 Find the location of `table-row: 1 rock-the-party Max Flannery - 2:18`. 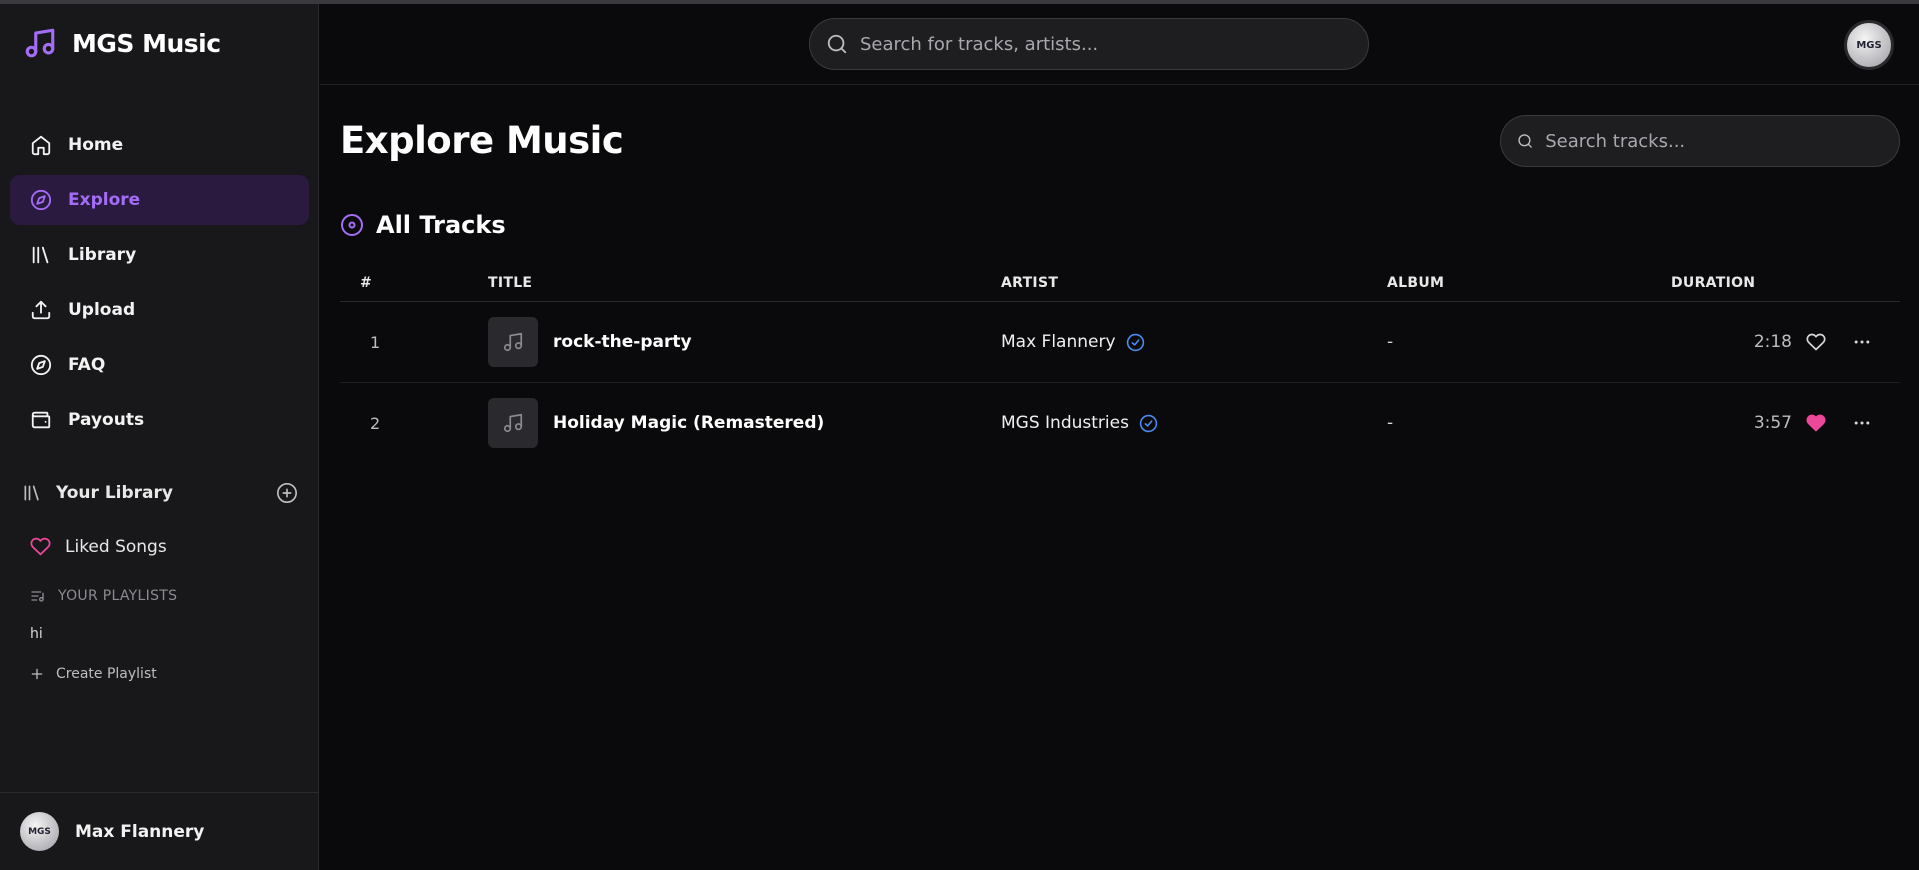

table-row: 1 rock-the-party Max Flannery - 2:18 is located at coordinates (1120, 342).